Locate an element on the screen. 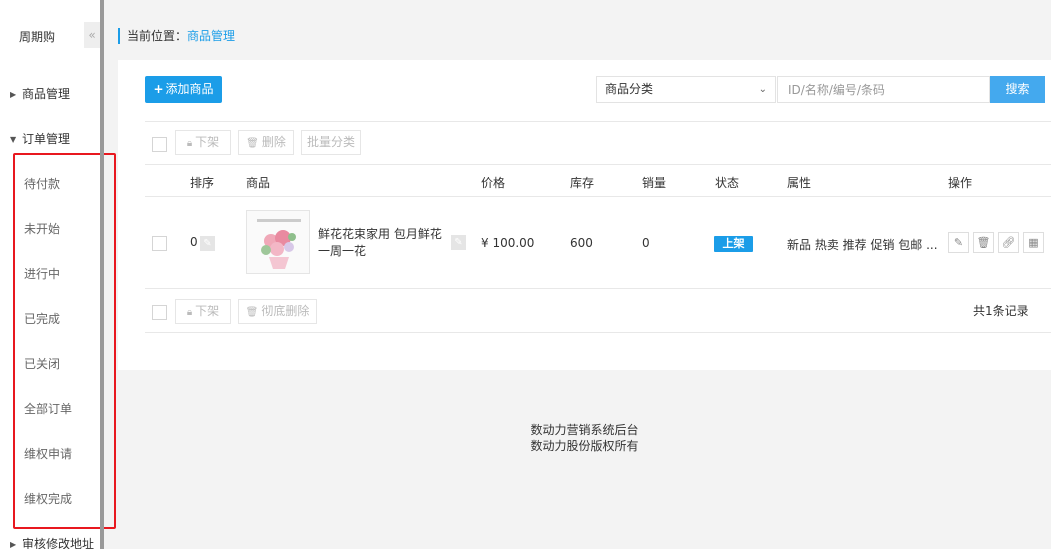 Image resolution: width=1051 pixels, height=549 pixels. qrcode-button: ▦ is located at coordinates (1033, 242).